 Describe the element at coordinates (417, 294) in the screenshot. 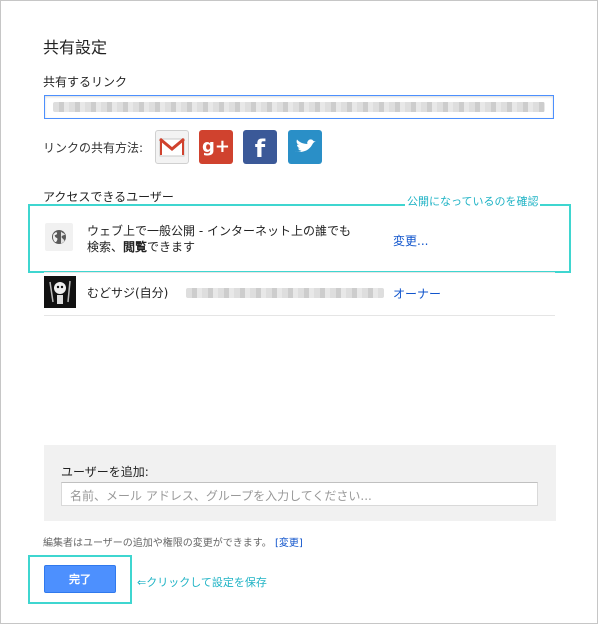

I see `owner-role: オーナー` at that location.